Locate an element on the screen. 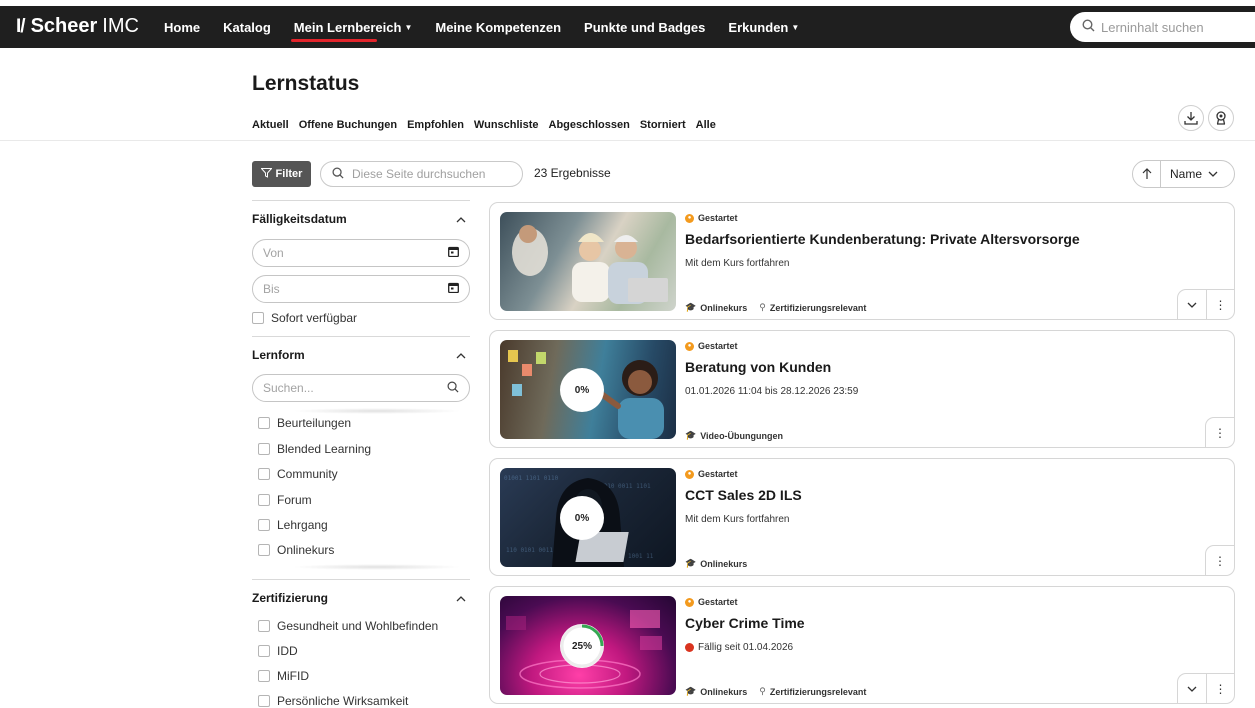 The width and height of the screenshot is (1255, 708). checkbox-label: Gesundheit und Wohlbefinden is located at coordinates (358, 626).